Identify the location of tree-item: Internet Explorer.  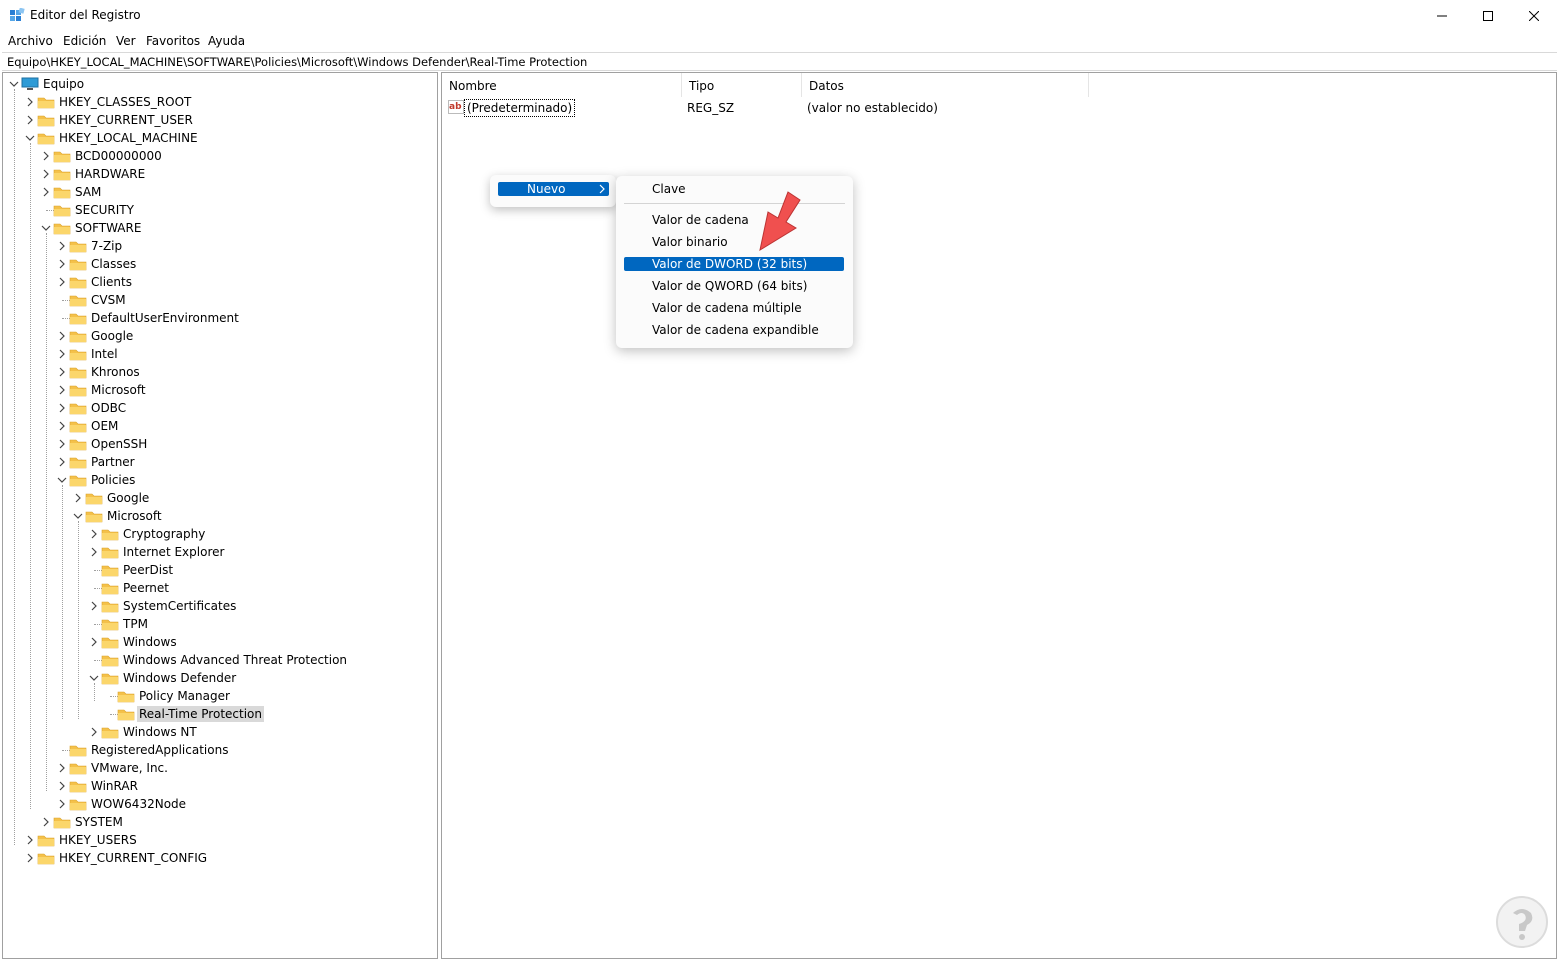
(220, 552).